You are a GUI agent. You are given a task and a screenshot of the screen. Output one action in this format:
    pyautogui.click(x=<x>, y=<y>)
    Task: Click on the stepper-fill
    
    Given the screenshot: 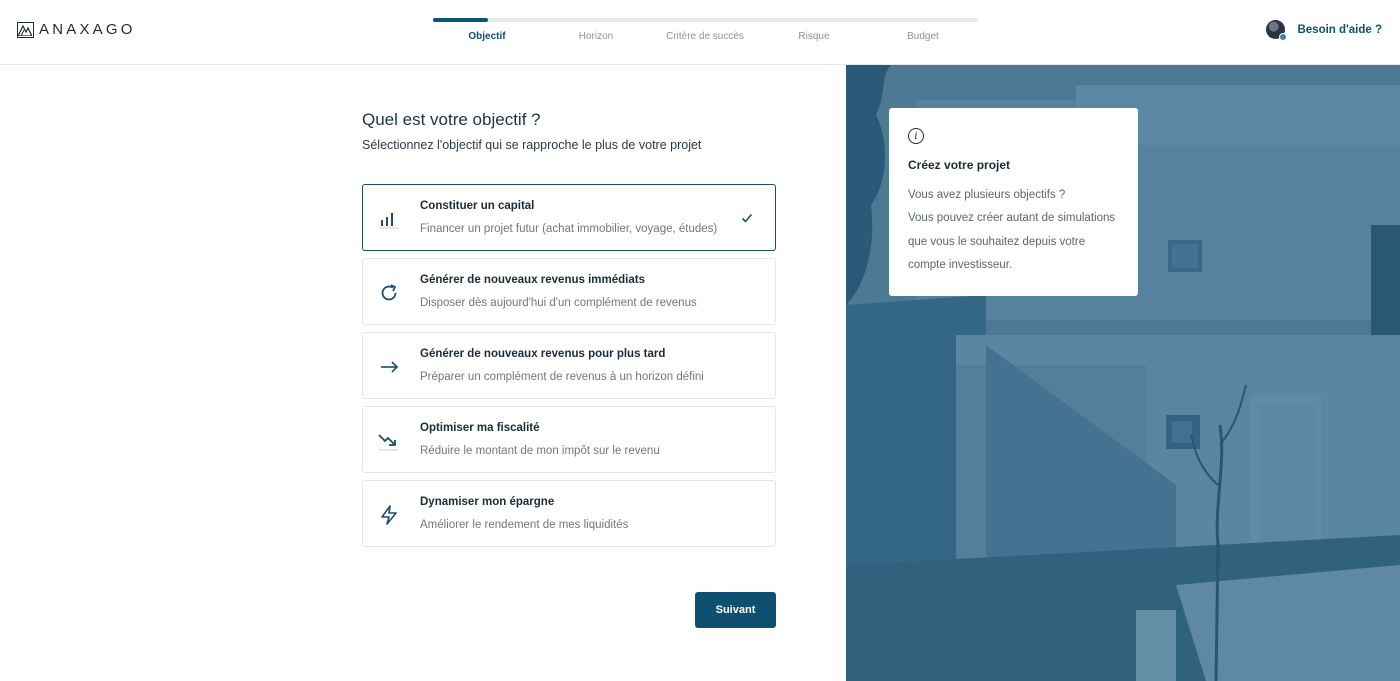 What is the action you would take?
    pyautogui.click(x=460, y=20)
    